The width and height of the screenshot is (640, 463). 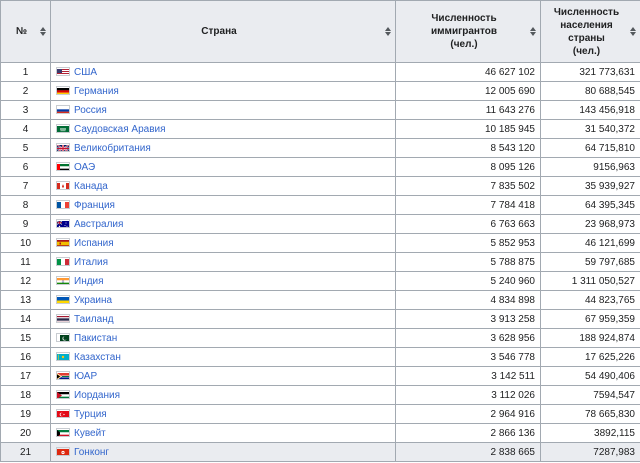 I want to click on country-link: Канада, so click(x=91, y=186).